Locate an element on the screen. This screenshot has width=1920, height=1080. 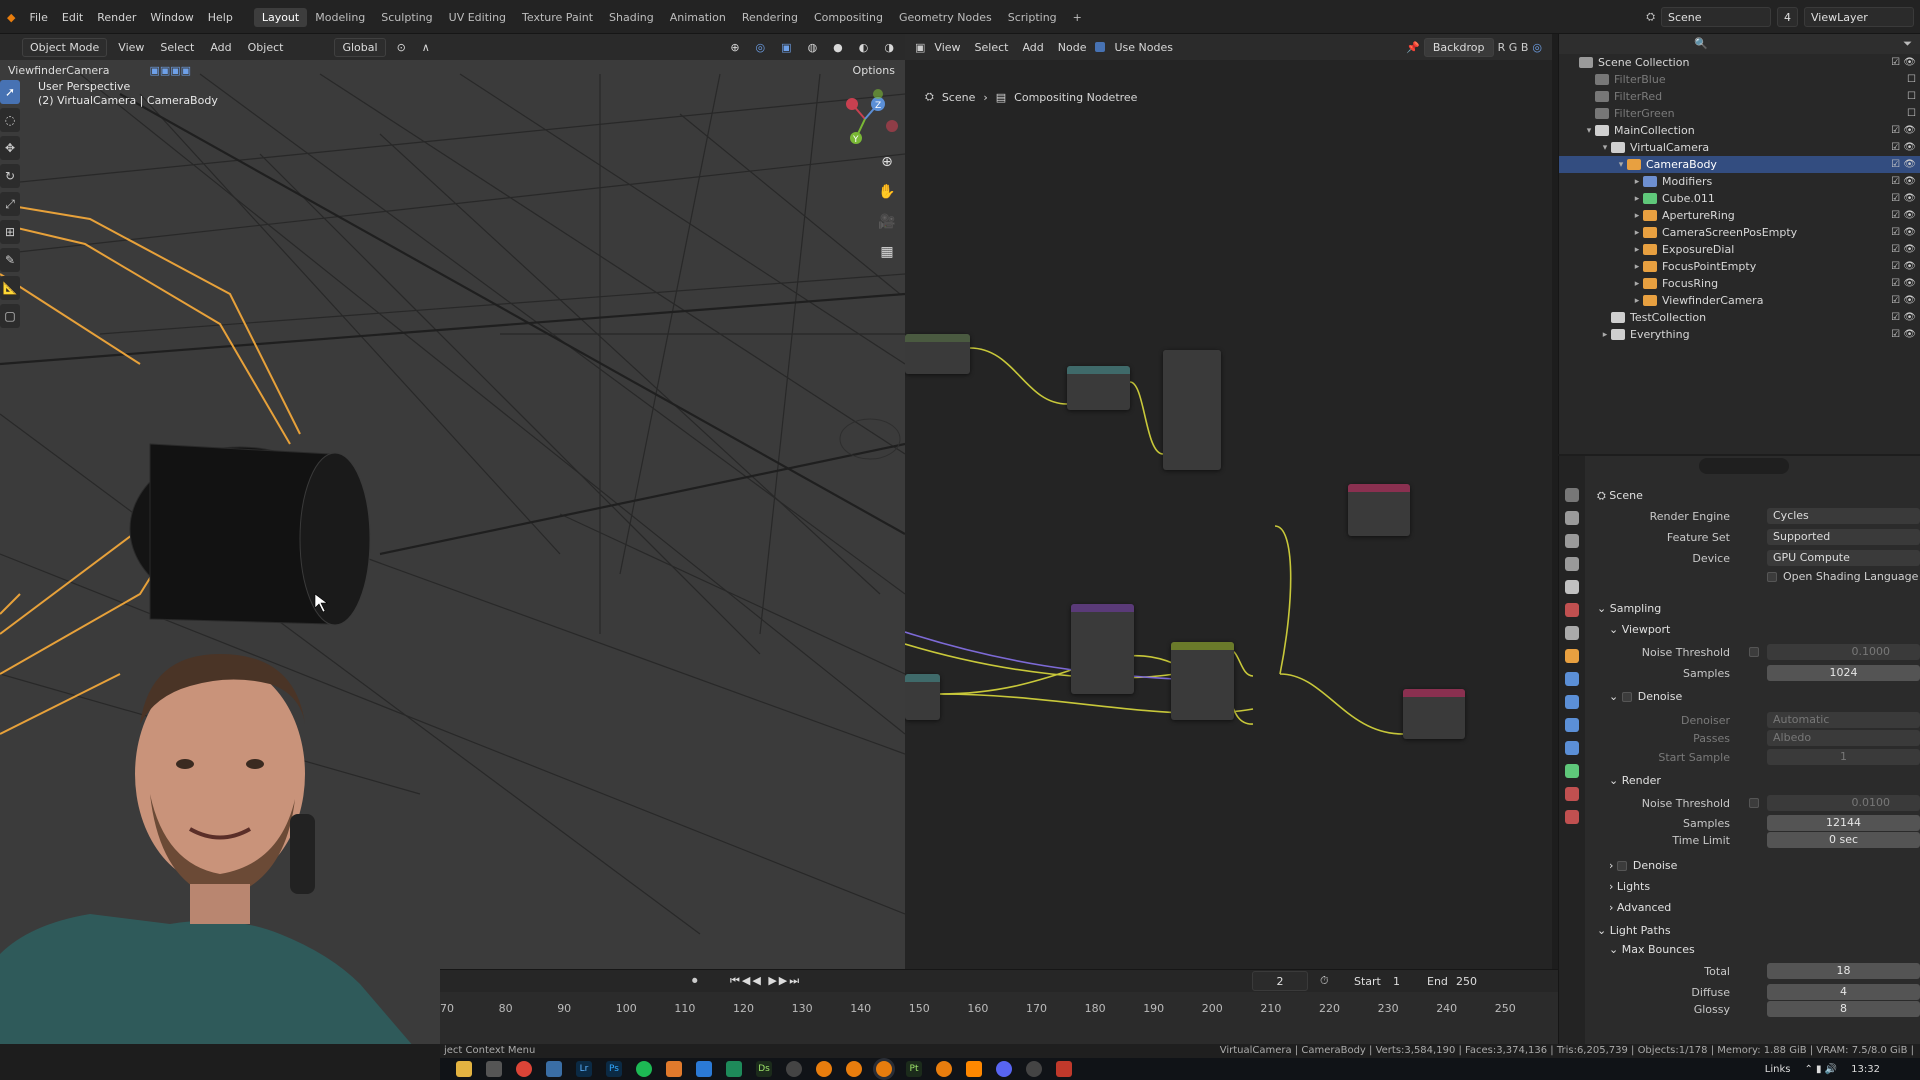
total-bounces-field: 18 is located at coordinates (1843, 971).